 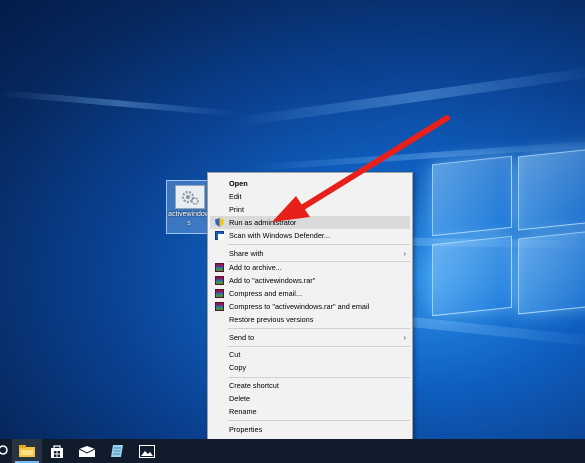 I want to click on notes-icon, so click(x=117, y=451).